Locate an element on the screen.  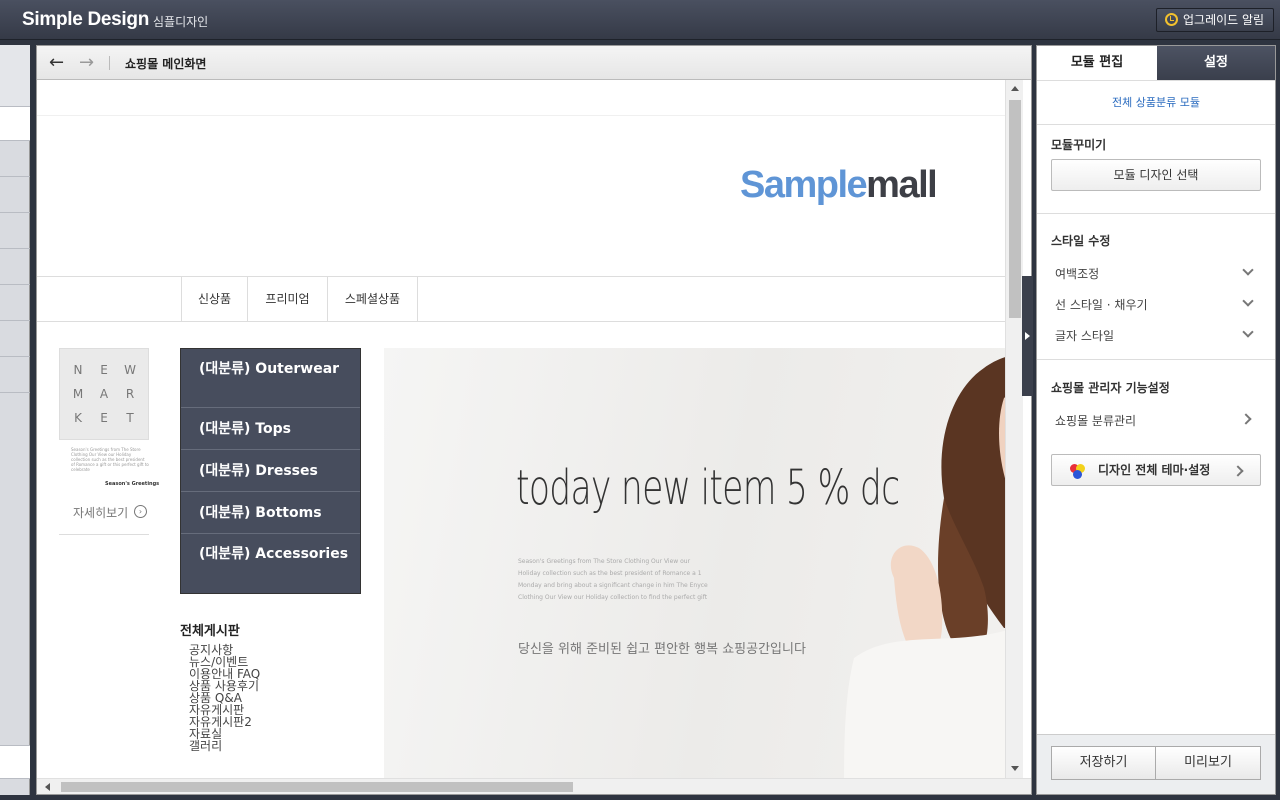
right-panel-toggle is located at coordinates (1027, 336).